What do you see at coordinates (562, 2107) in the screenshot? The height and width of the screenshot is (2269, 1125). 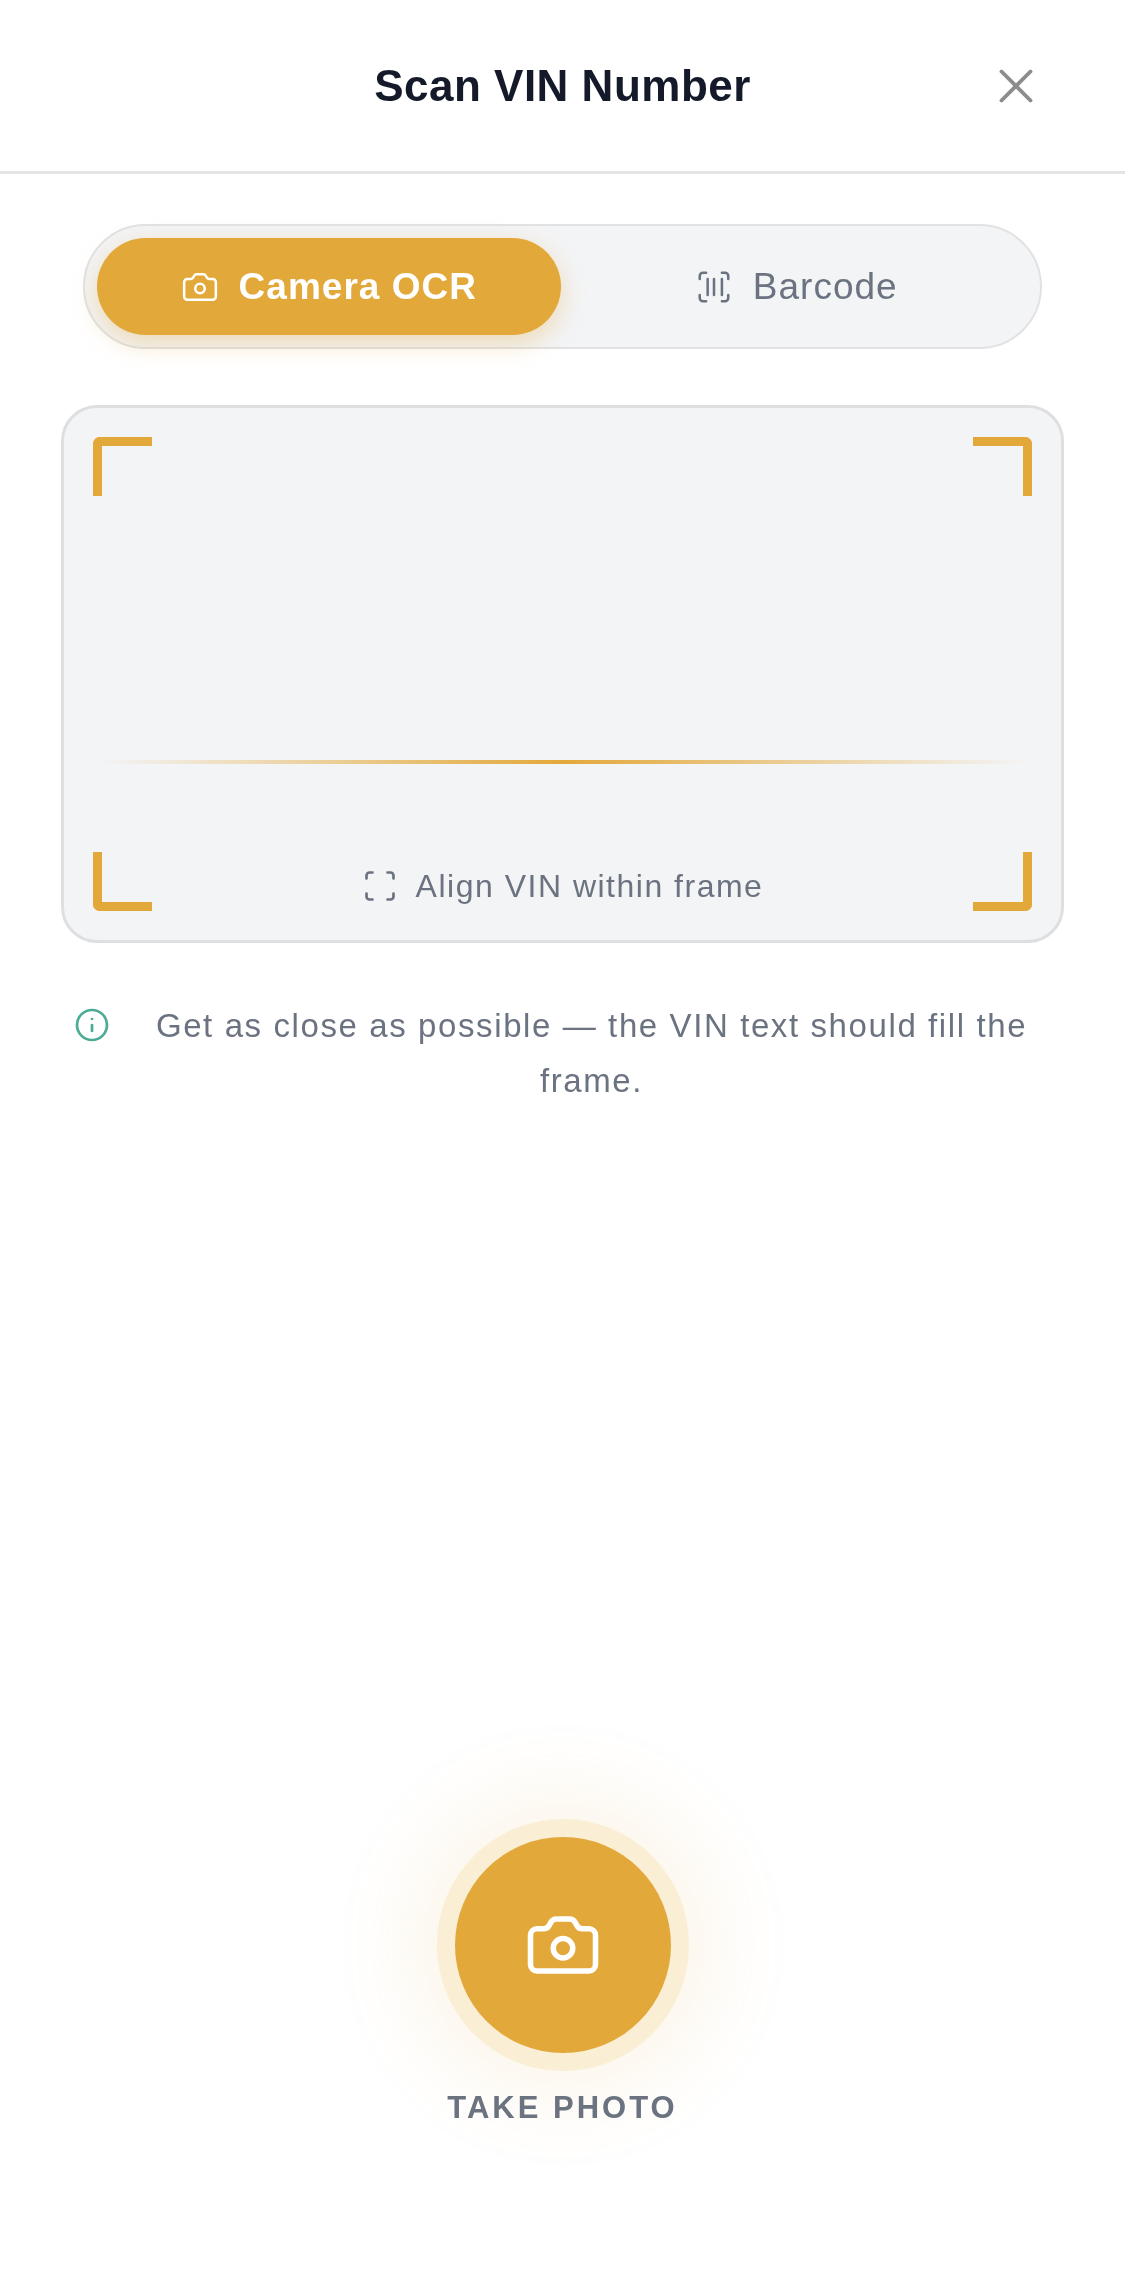 I see `capture-label: TAKE PHOTO` at bounding box center [562, 2107].